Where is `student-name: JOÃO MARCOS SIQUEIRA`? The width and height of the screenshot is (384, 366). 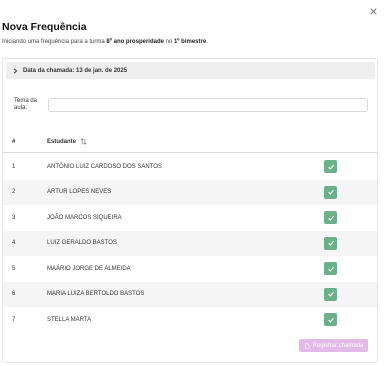
student-name: JOÃO MARCOS SIQUEIRA is located at coordinates (84, 217).